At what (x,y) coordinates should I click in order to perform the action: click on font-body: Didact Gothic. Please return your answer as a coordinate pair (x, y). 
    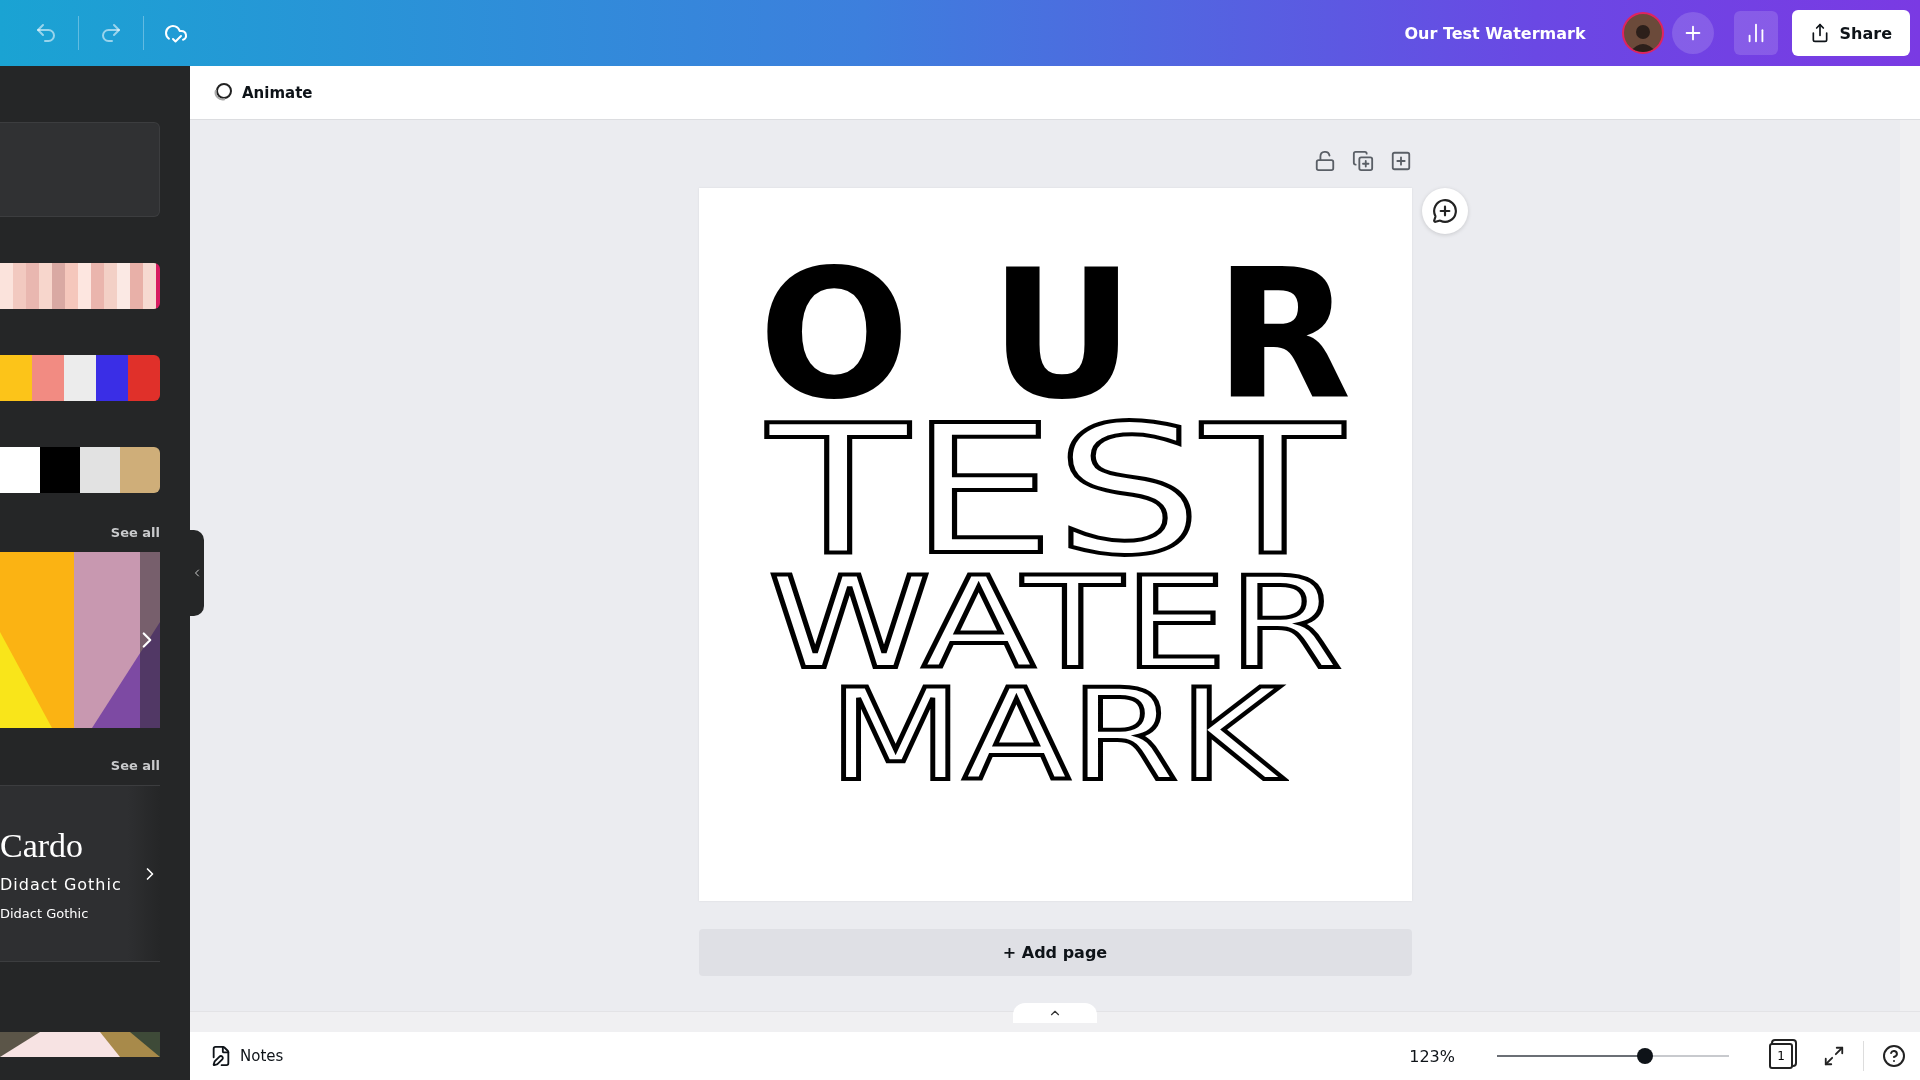
    Looking at the image, I should click on (44, 913).